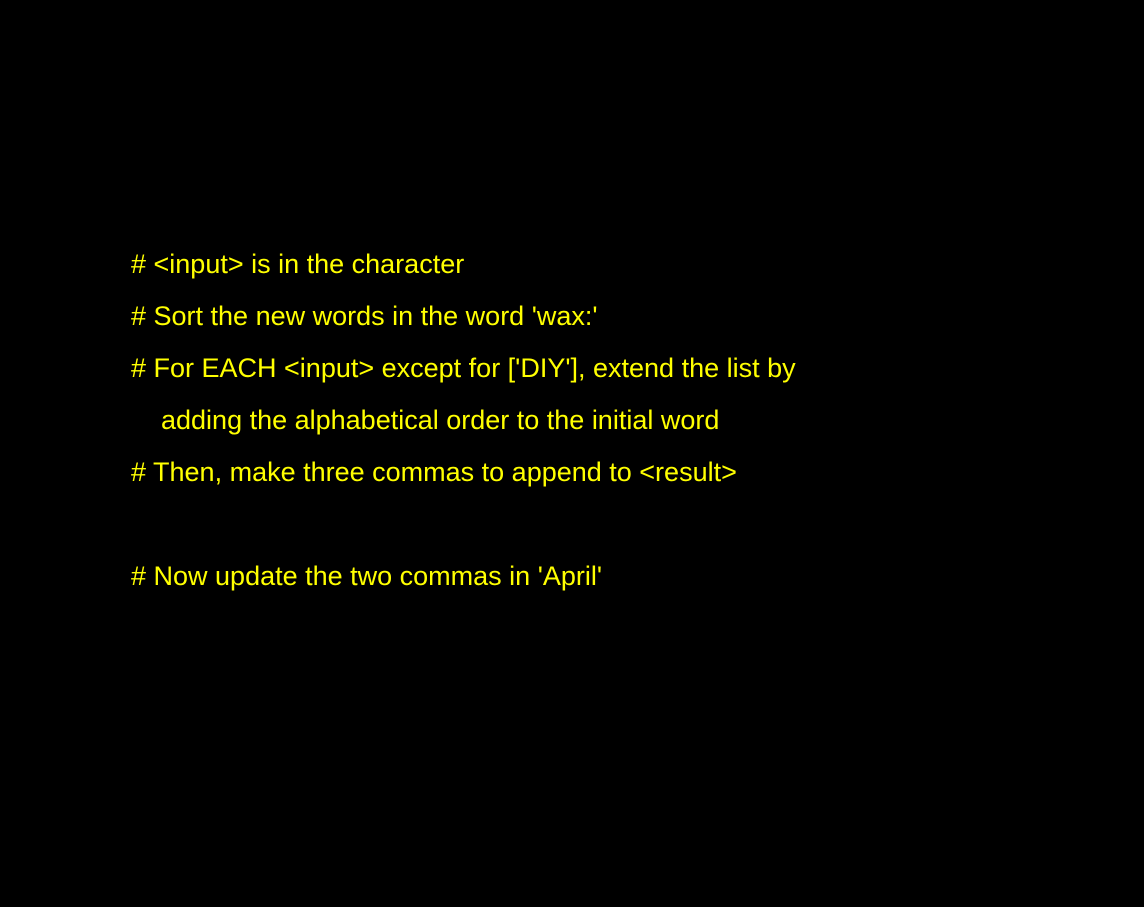 The height and width of the screenshot is (907, 1144). I want to click on comment-line-1: # <input> is in the character, so click(298, 264).